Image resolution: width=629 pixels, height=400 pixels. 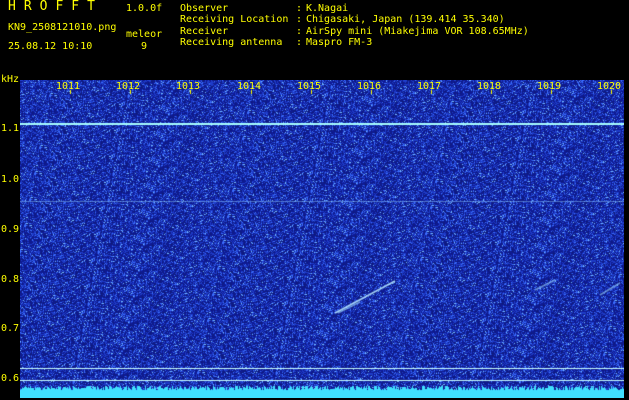 What do you see at coordinates (10, 128) in the screenshot?
I see `y-tick-label: 1.1` at bounding box center [10, 128].